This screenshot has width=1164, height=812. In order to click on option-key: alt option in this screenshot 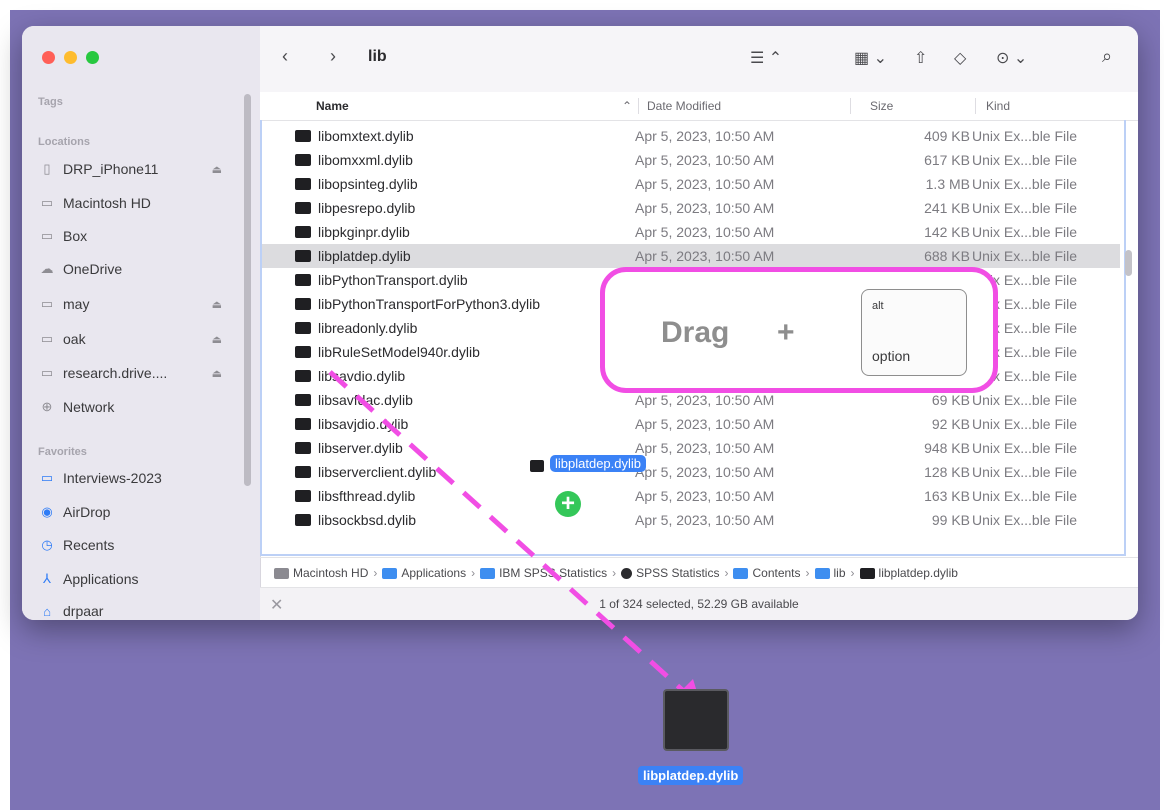, I will do `click(914, 332)`.